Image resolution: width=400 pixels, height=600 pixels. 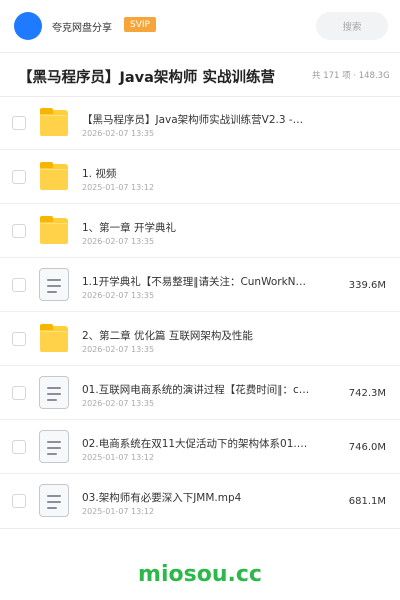 I want to click on svip-badge: SVIP, so click(x=140, y=24).